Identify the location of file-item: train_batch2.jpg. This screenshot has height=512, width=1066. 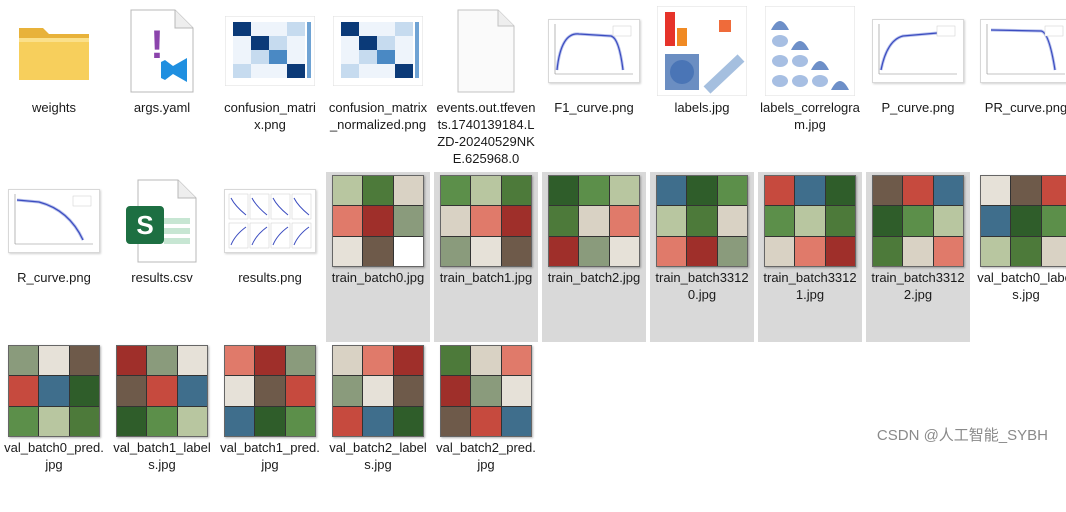
(594, 257).